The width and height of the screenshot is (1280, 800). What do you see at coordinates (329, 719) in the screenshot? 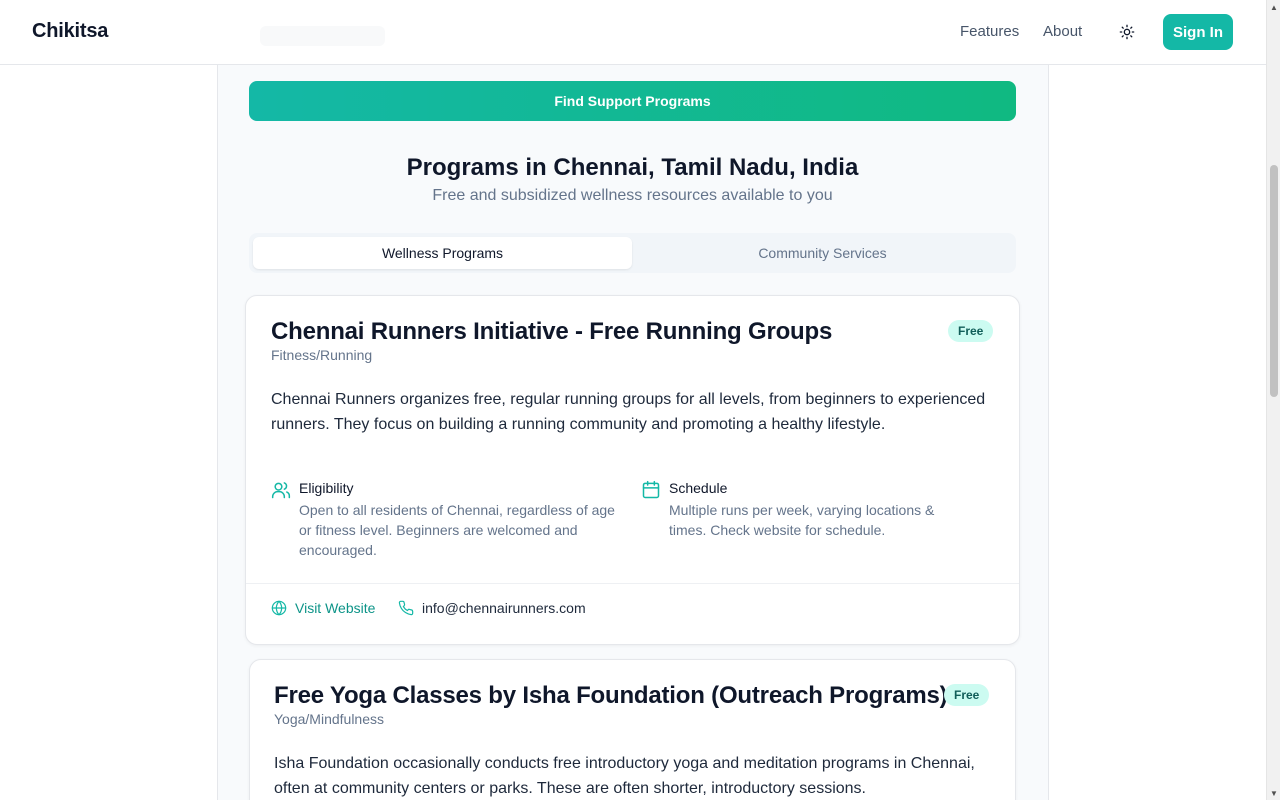
I see `program-category: Yoga/Mindfulness` at bounding box center [329, 719].